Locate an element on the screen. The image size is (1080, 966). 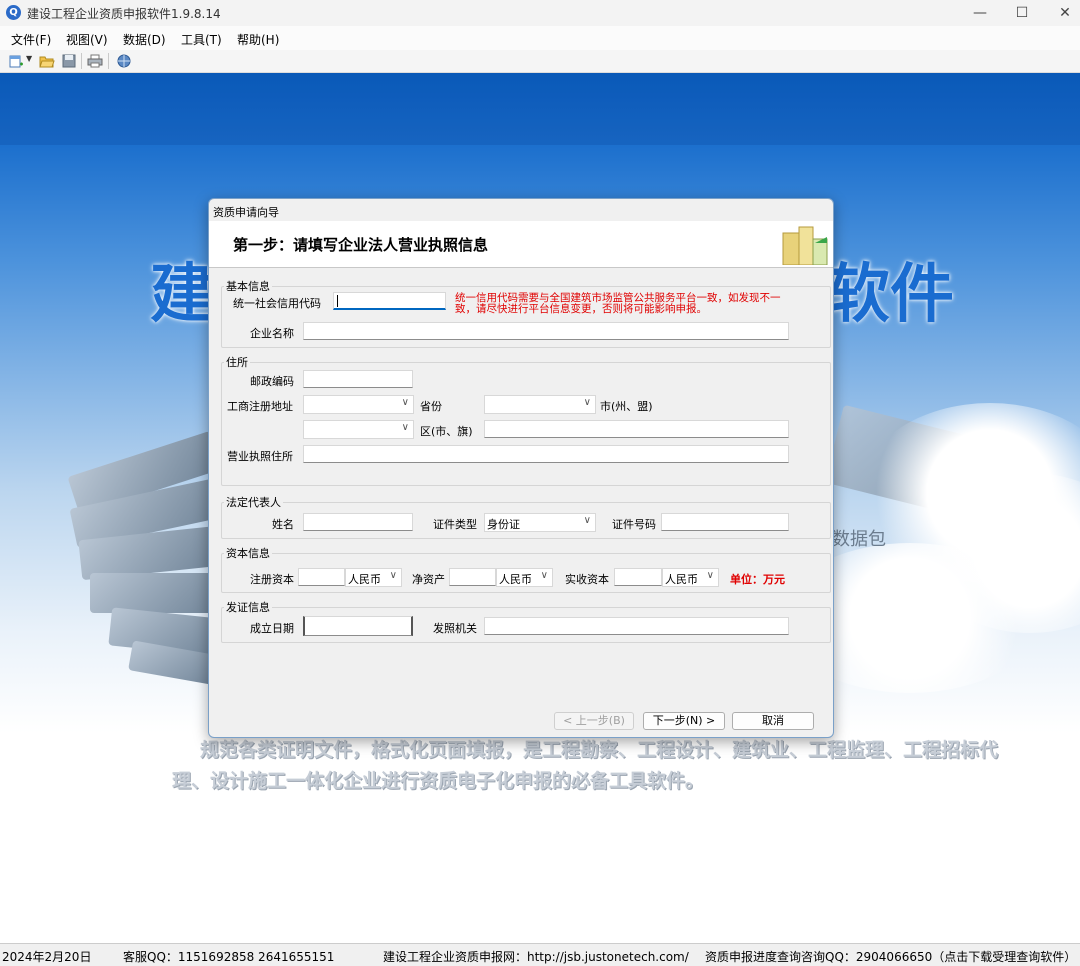
close-button: ✕ is located at coordinates (1061, 13).